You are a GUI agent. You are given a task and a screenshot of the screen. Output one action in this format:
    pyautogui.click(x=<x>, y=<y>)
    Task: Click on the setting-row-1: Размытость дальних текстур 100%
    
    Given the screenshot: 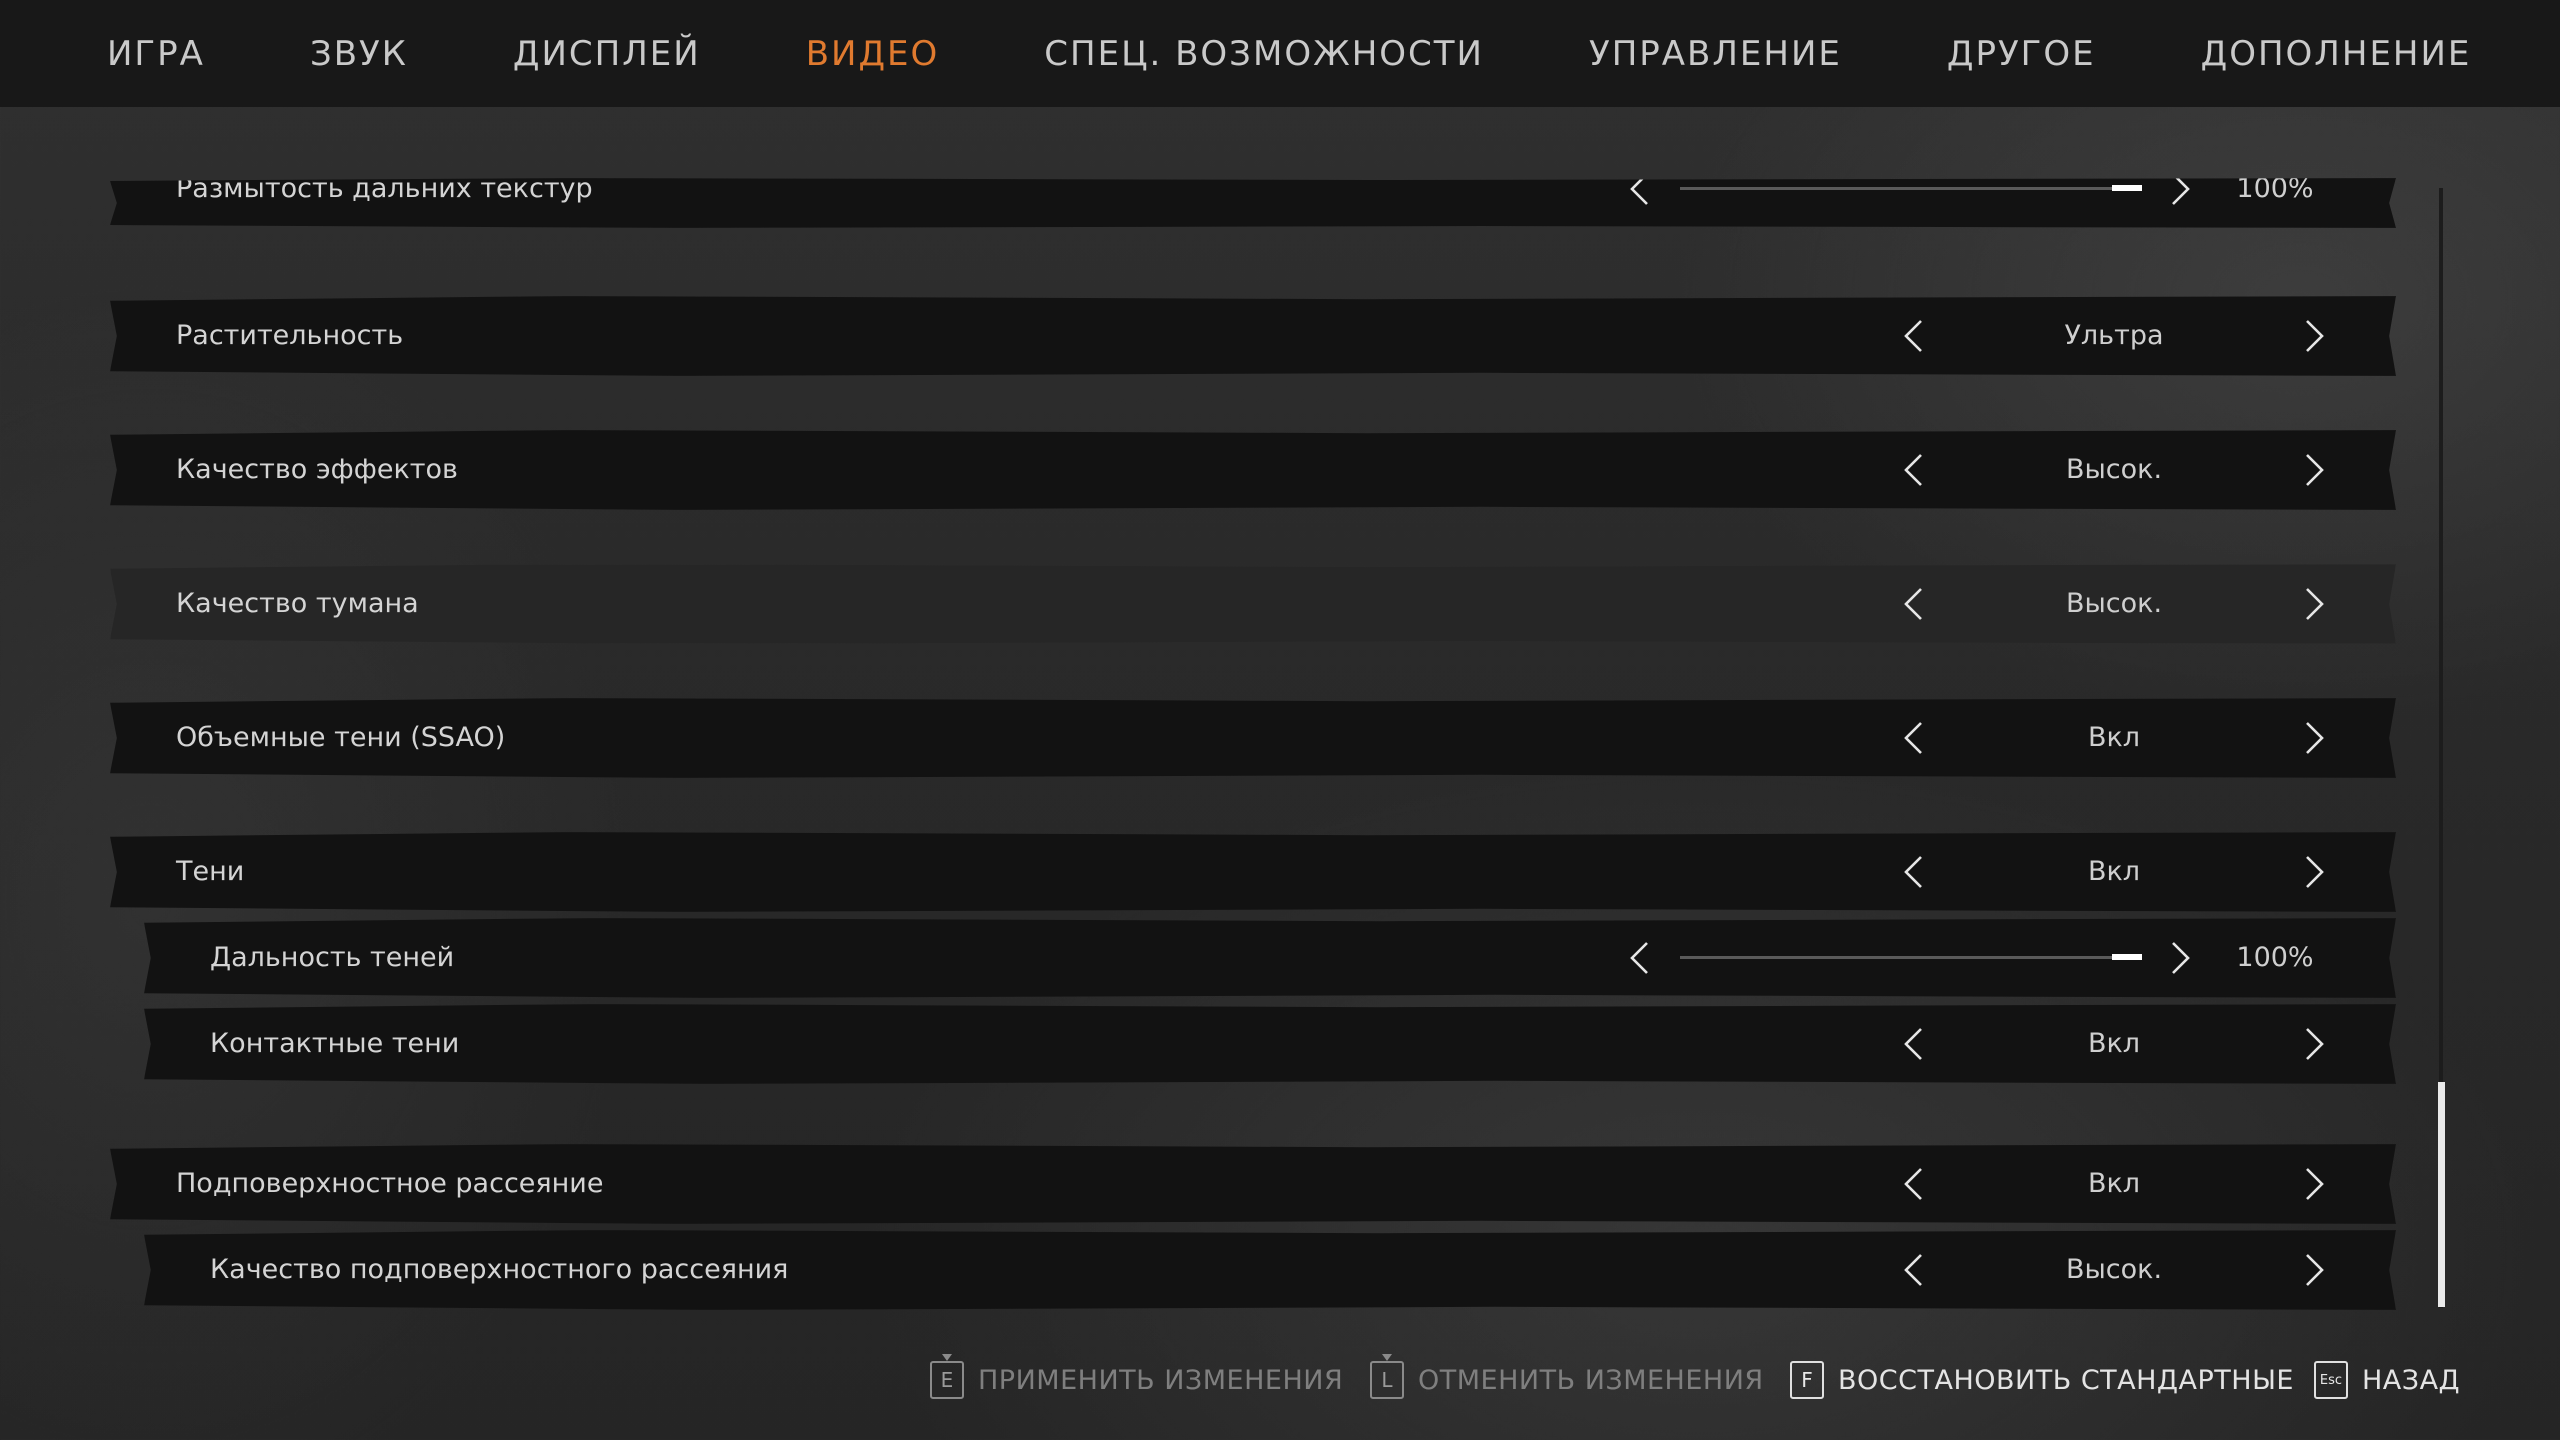 What is the action you would take?
    pyautogui.click(x=1253, y=203)
    